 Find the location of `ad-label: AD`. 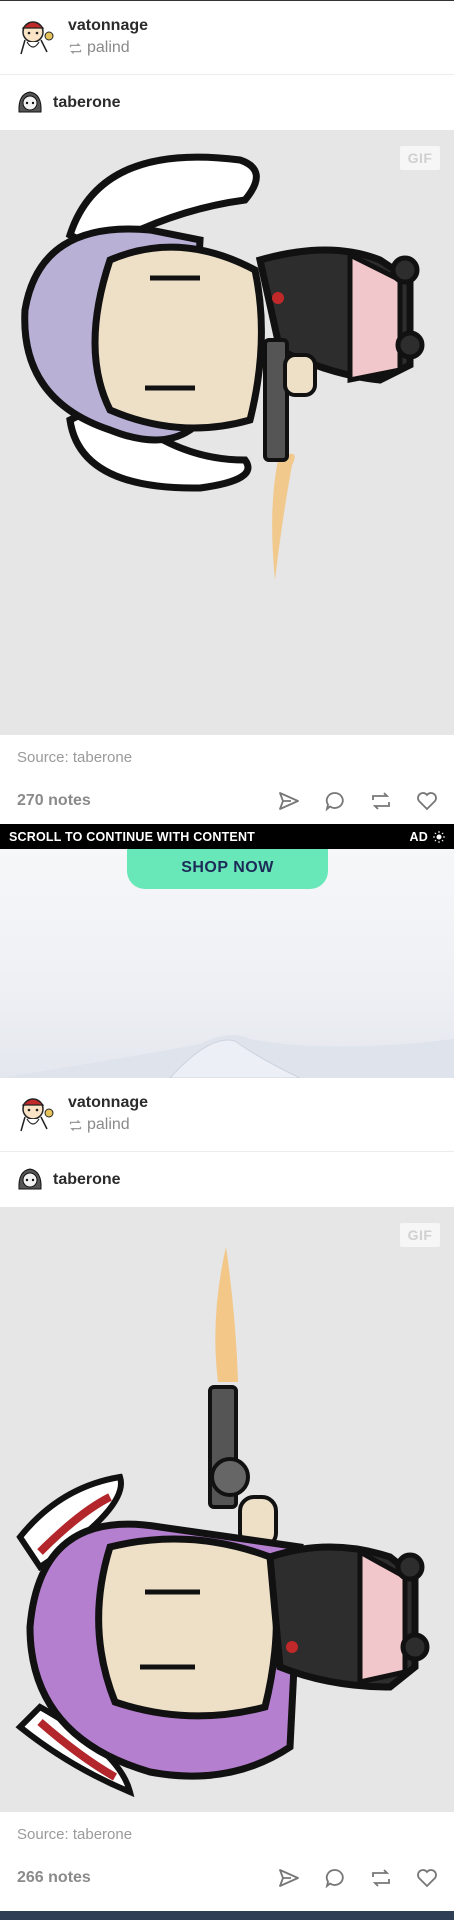

ad-label: AD is located at coordinates (427, 837).